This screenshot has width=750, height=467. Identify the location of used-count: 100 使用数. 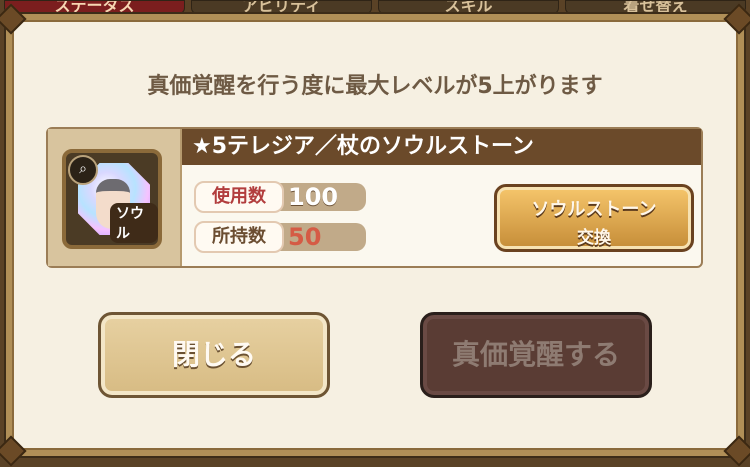
(280, 197).